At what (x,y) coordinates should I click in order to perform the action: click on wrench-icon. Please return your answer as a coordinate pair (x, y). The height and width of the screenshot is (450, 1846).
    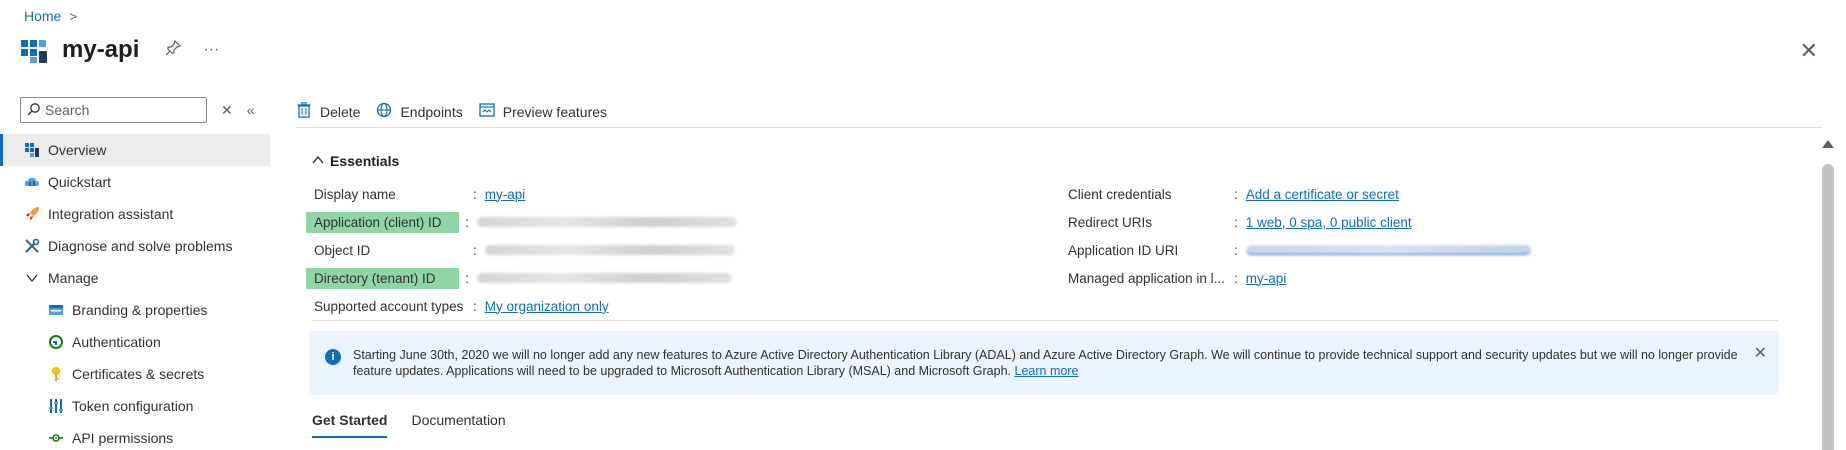
    Looking at the image, I should click on (32, 246).